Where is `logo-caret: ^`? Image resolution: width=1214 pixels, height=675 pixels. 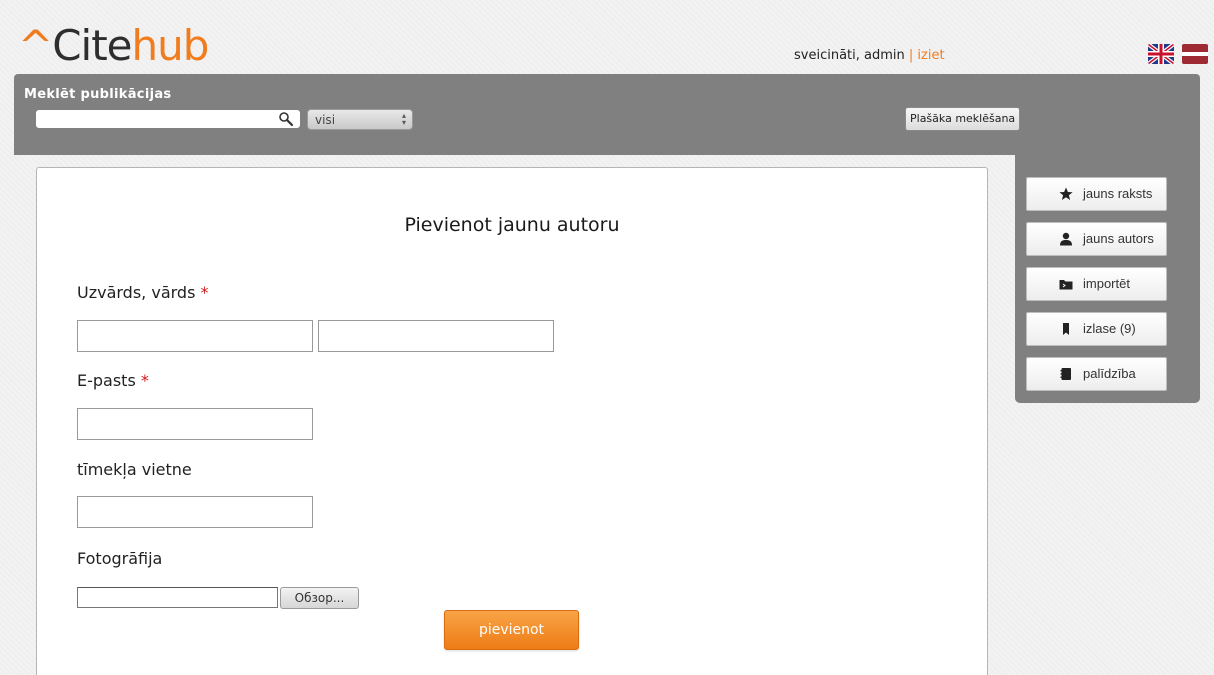 logo-caret: ^ is located at coordinates (35, 45).